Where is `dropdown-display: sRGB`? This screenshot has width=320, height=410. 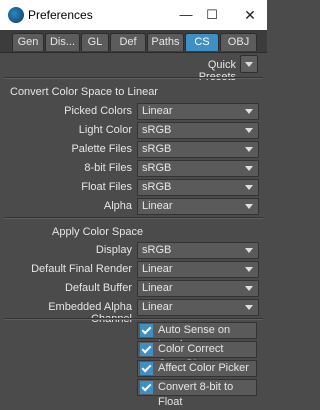 dropdown-display: sRGB is located at coordinates (198, 250).